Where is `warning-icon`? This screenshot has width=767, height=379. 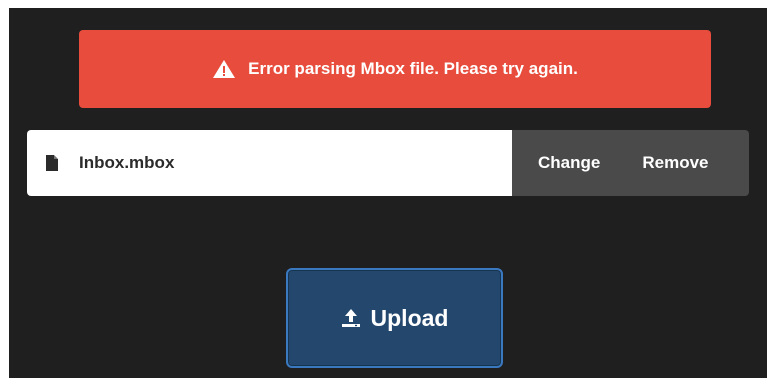
warning-icon is located at coordinates (224, 69).